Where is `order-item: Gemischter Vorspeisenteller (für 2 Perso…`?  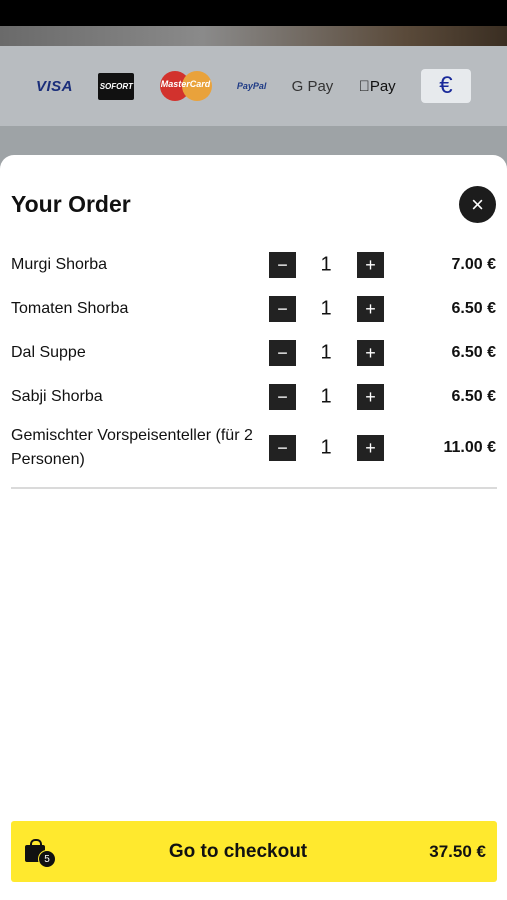
order-item: Gemischter Vorspeisenteller (für 2 Perso… is located at coordinates (253, 448).